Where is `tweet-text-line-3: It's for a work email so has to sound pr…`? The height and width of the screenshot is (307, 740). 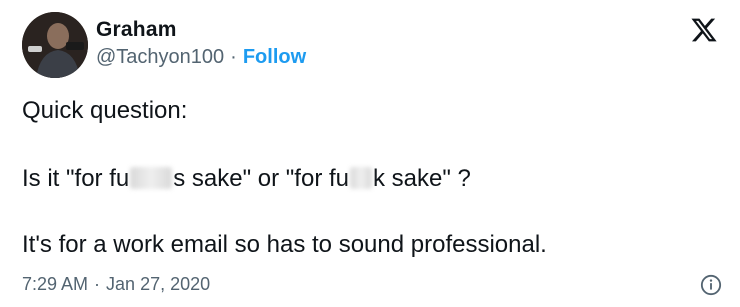
tweet-text-line-3: It's for a work email so has to sound pr… is located at coordinates (284, 244).